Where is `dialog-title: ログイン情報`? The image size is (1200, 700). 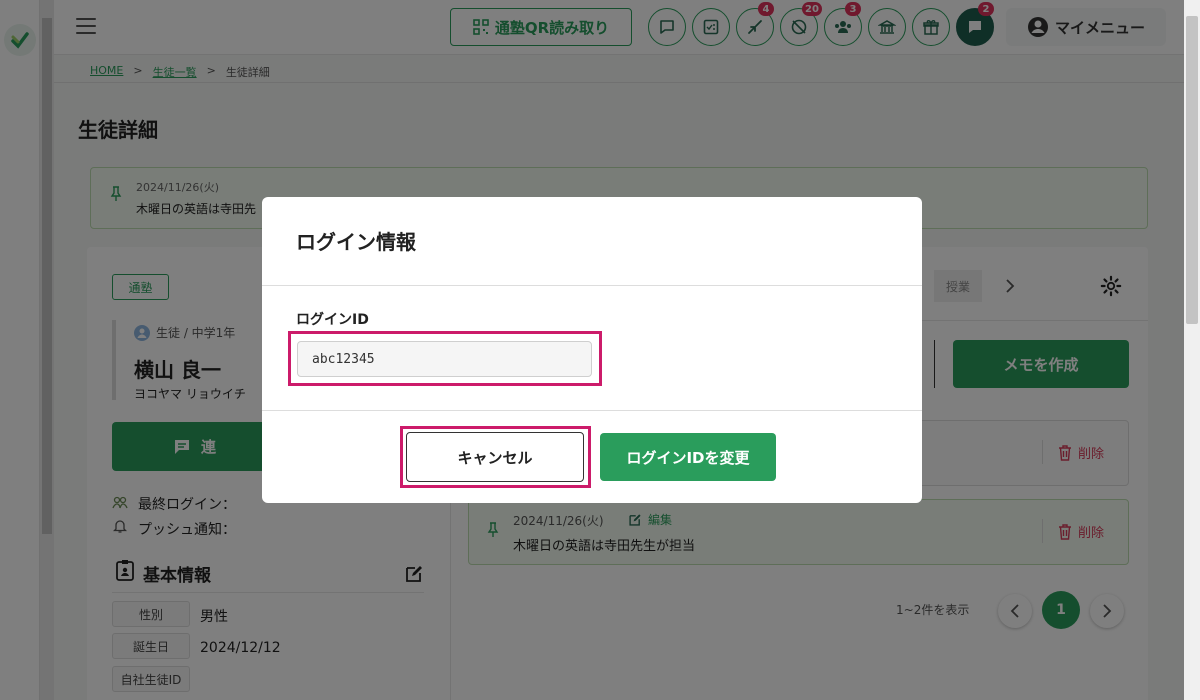 dialog-title: ログイン情報 is located at coordinates (356, 242).